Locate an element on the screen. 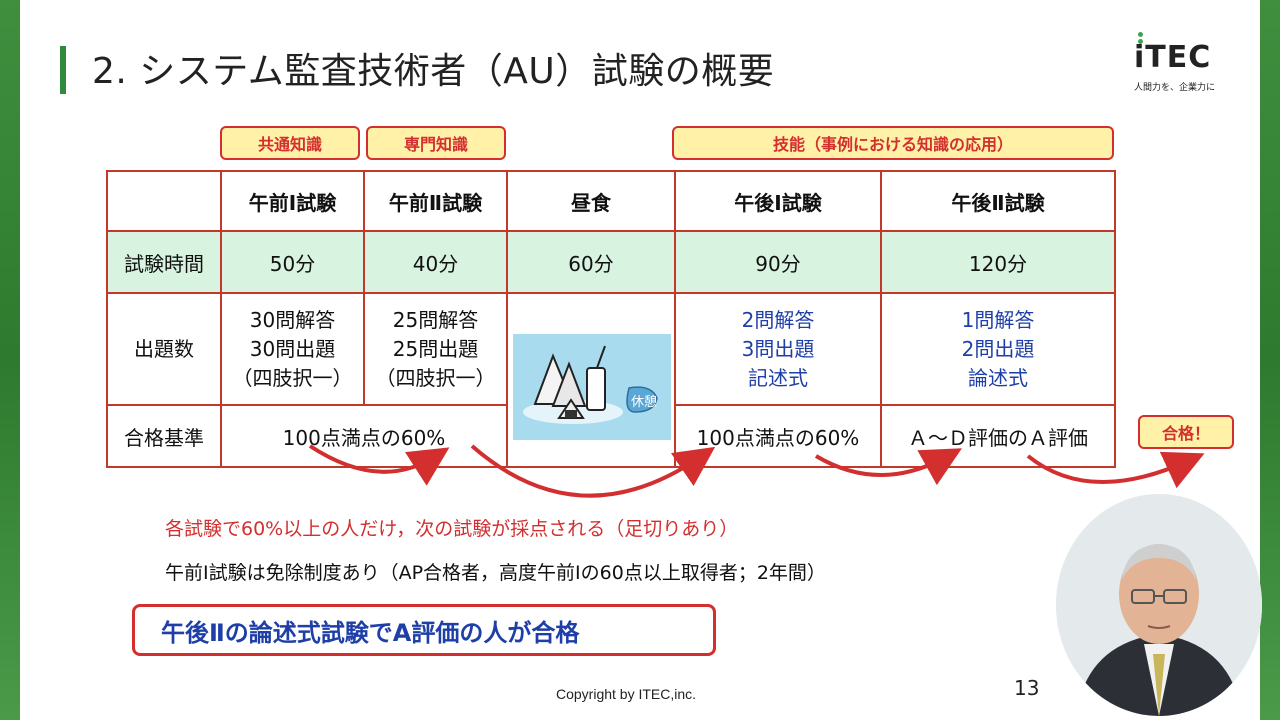  pass-condition-callout: 午後Ⅱの論述式試験でA評価の人が合格 is located at coordinates (424, 630).